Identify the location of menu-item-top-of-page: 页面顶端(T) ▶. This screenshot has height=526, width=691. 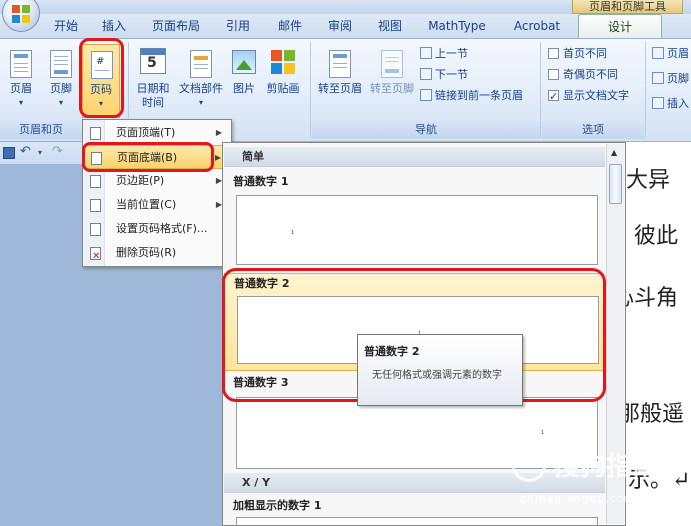
(157, 133).